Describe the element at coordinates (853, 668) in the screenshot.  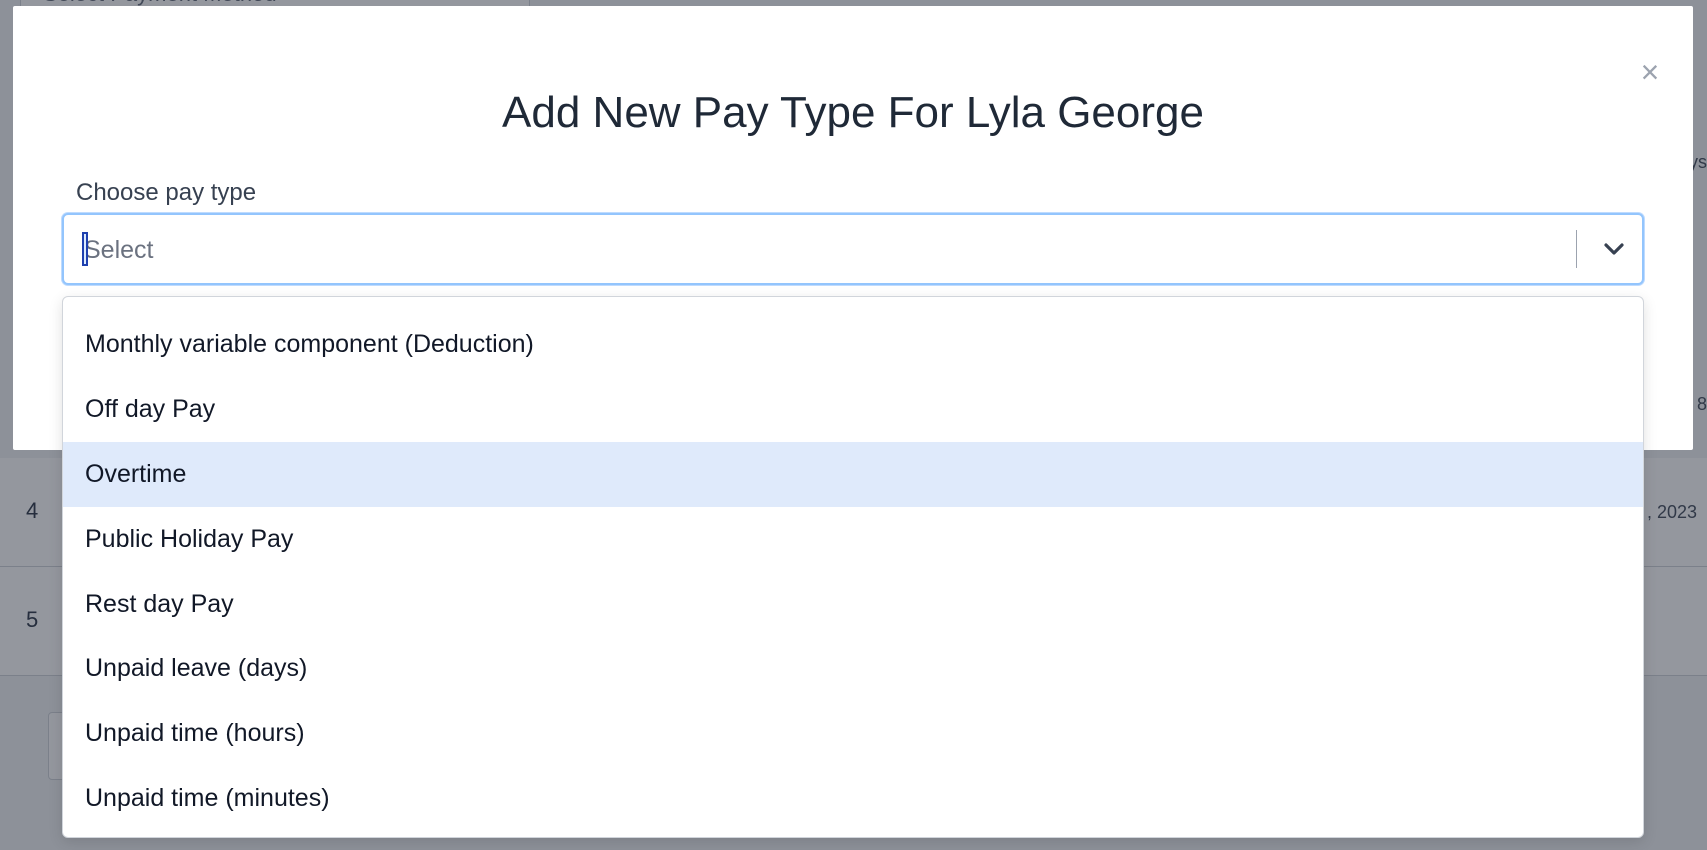
I see `dropdown-option: Unpaid leave (days)` at that location.